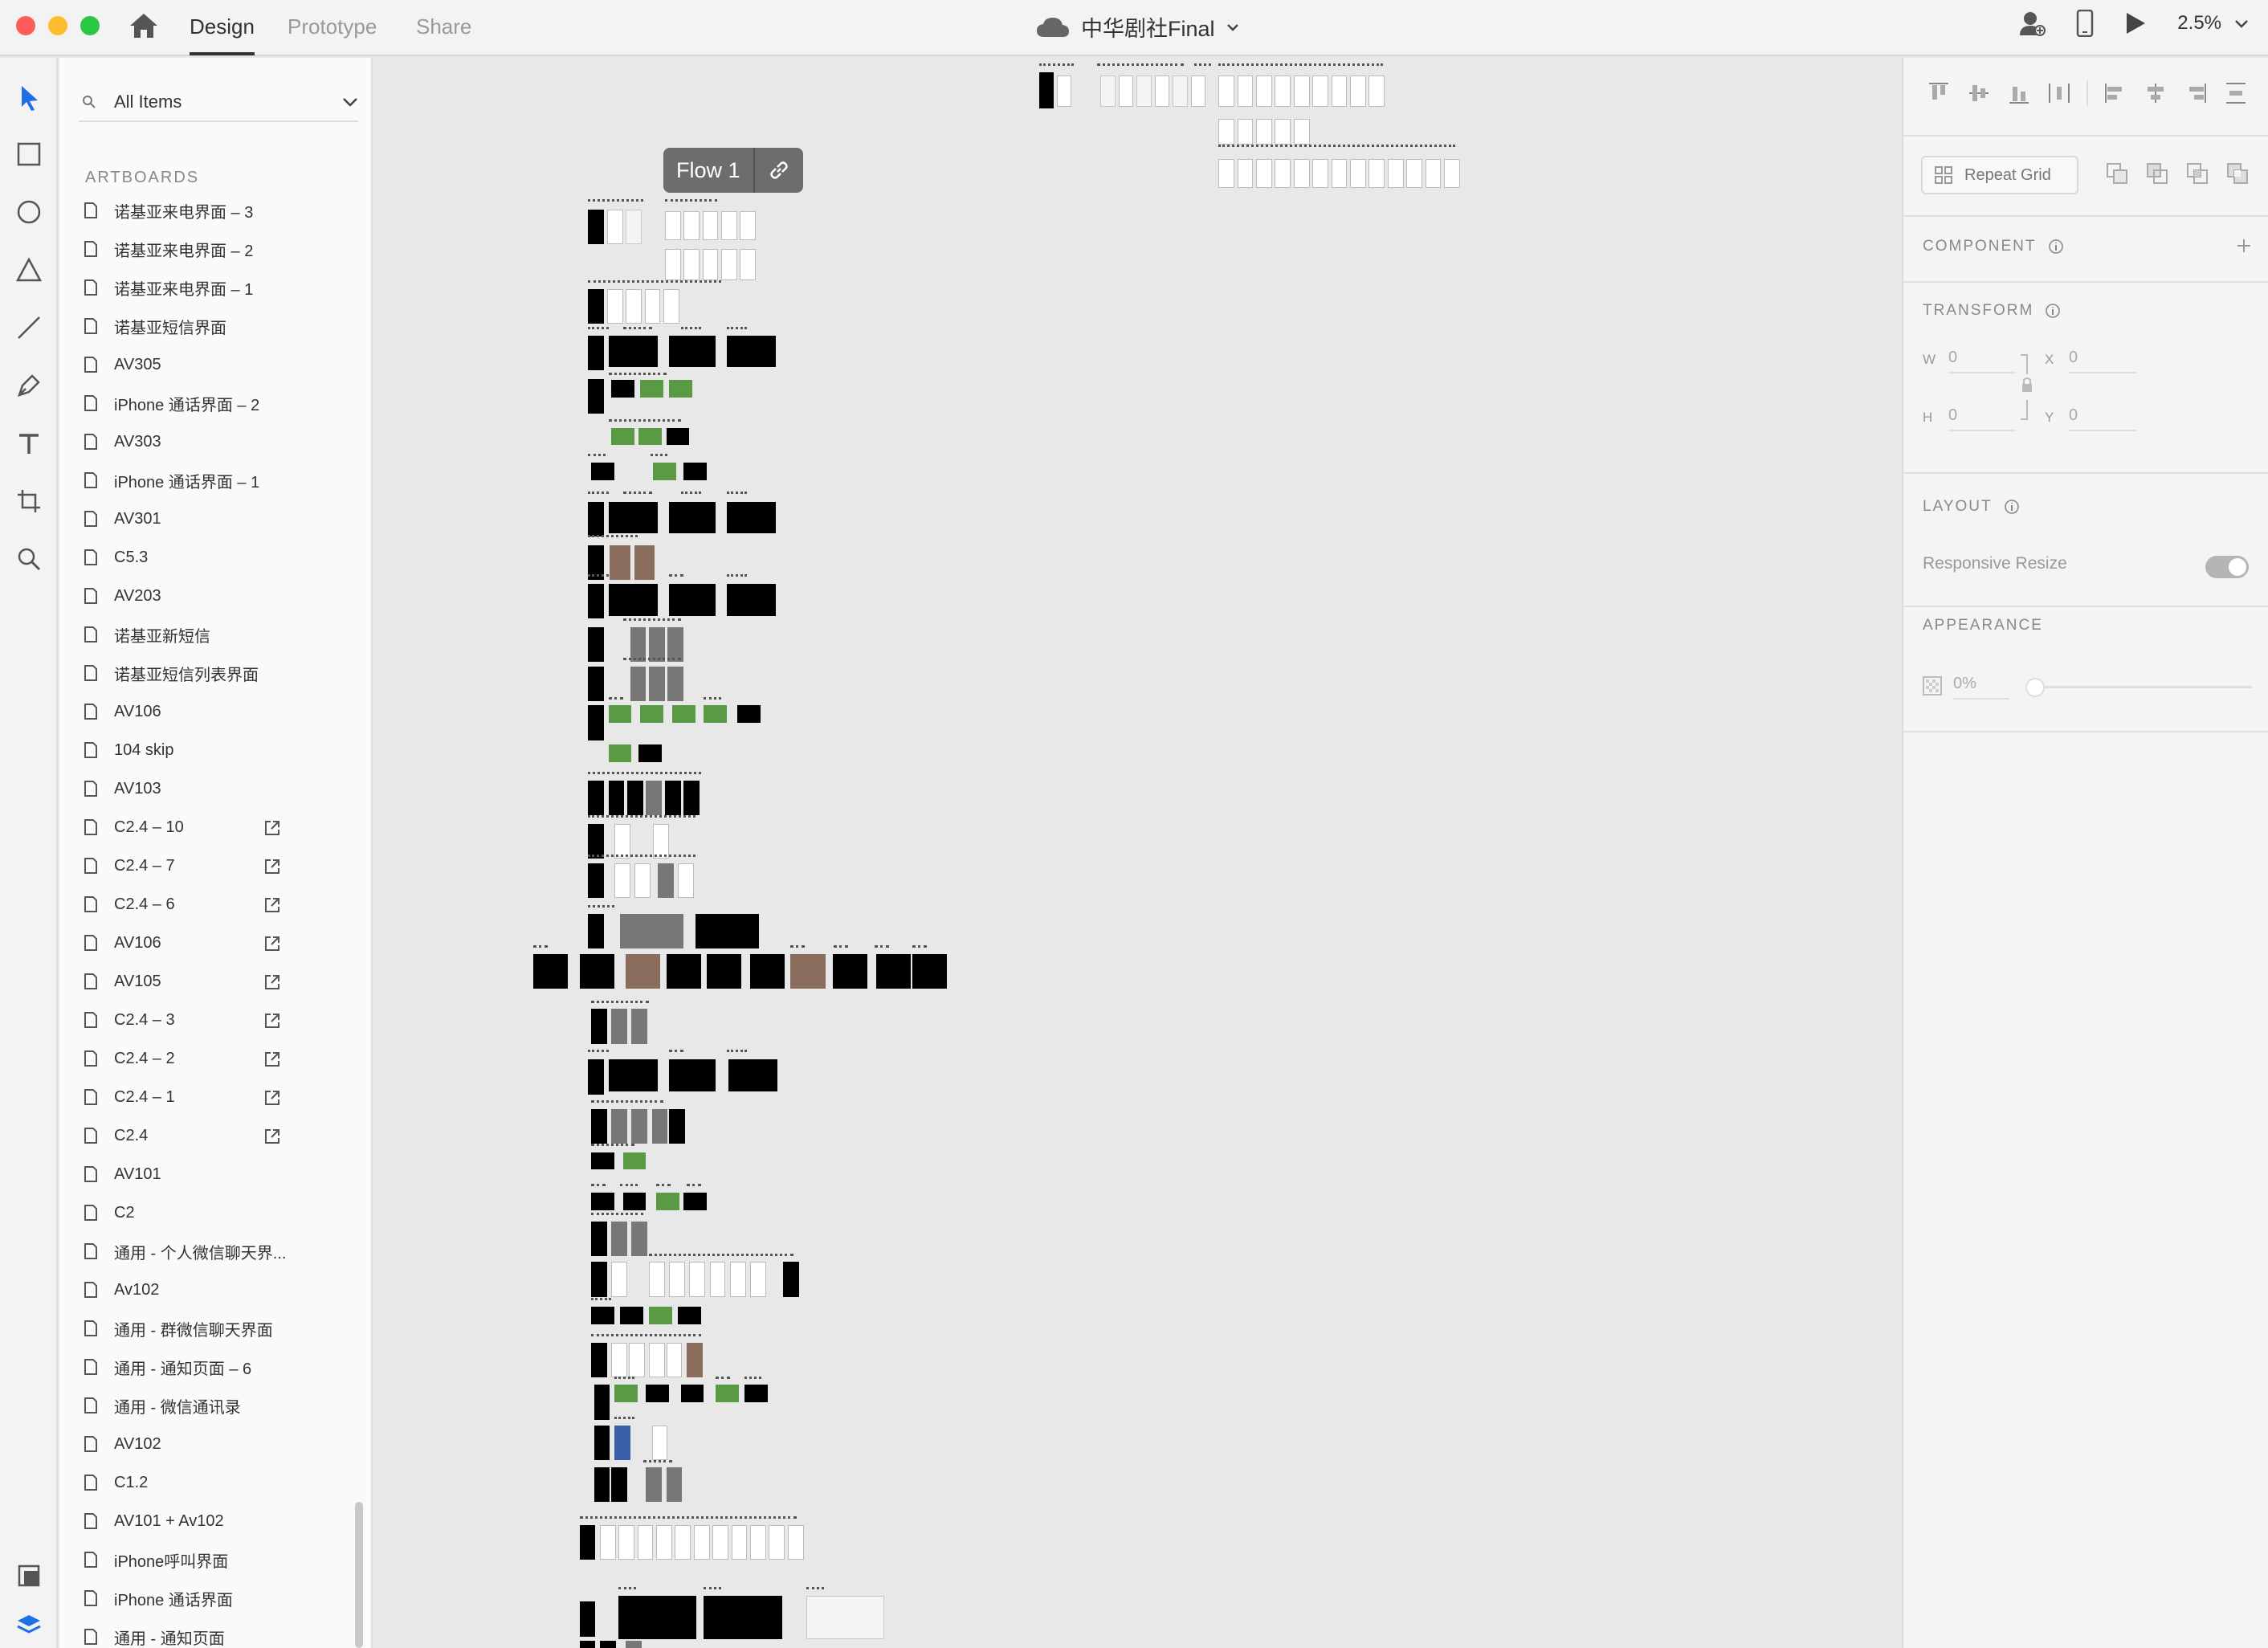 The image size is (2268, 1648). I want to click on tab-prototype: Prototype, so click(332, 26).